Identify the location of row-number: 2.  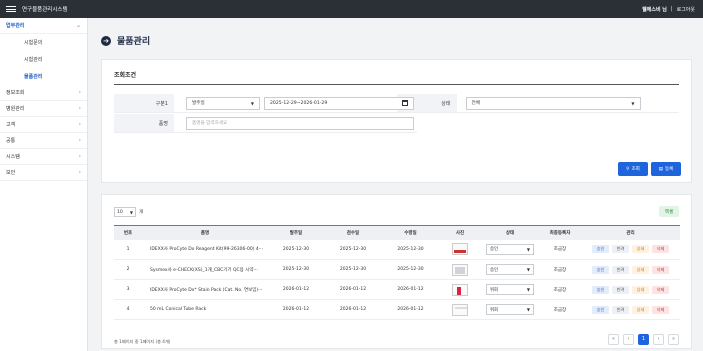
(128, 269).